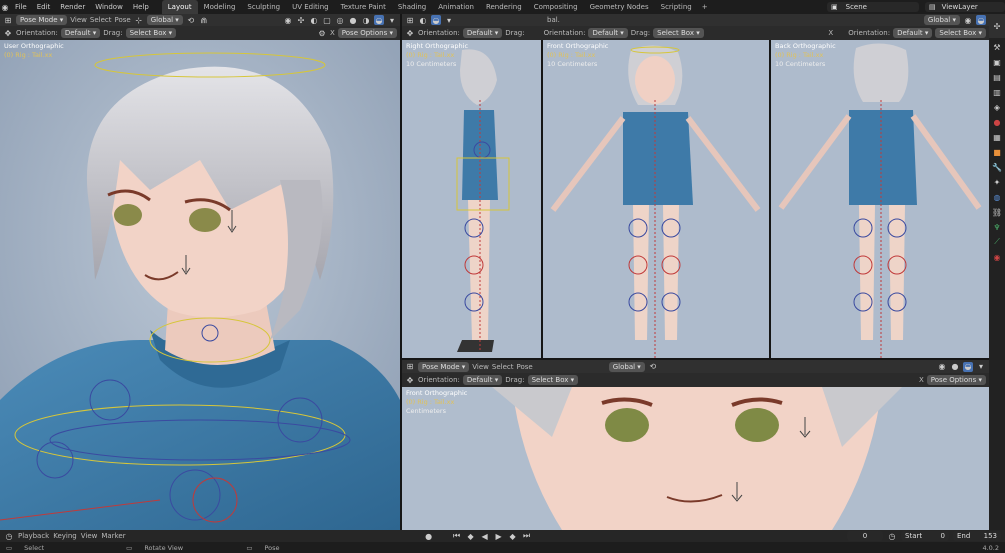  Describe the element at coordinates (123, 20) in the screenshot. I see `menu-pose: Pose` at that location.